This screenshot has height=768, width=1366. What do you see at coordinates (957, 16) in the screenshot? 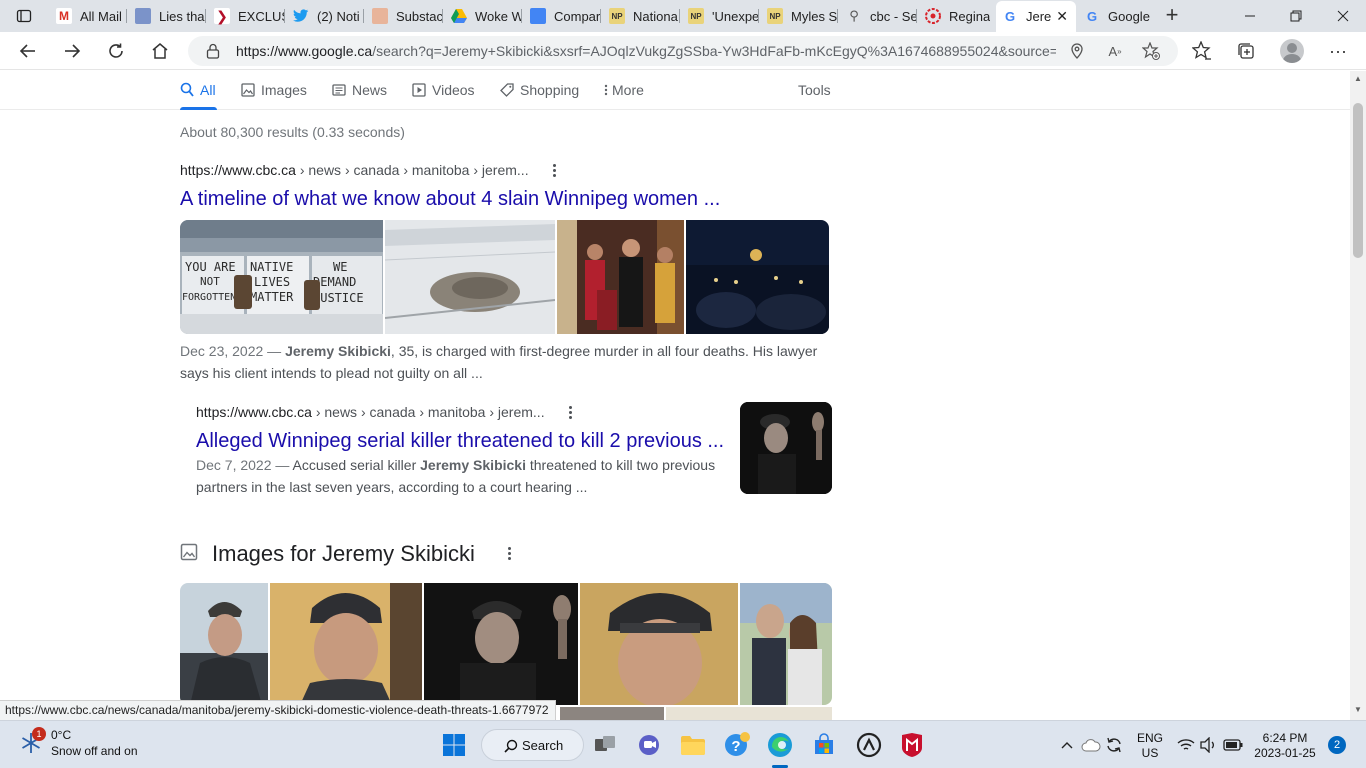
I see `tab-regina: Regina` at bounding box center [957, 16].